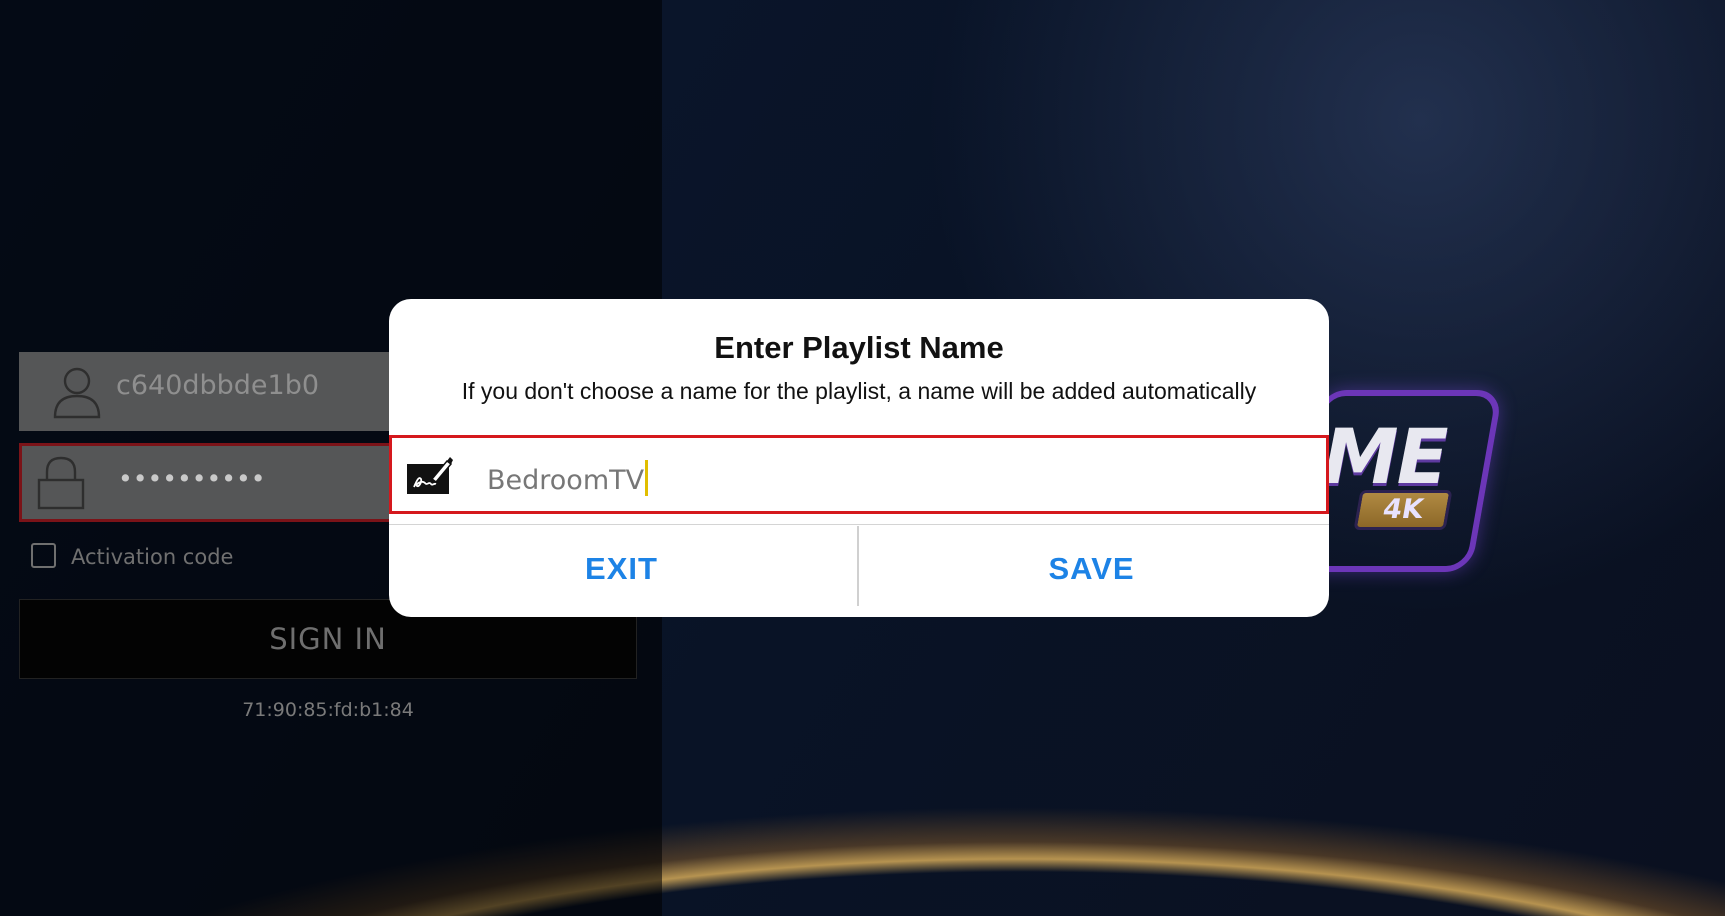 Image resolution: width=1725 pixels, height=916 pixels. Describe the element at coordinates (1403, 510) in the screenshot. I see `logo-4k-badge: 4K` at that location.